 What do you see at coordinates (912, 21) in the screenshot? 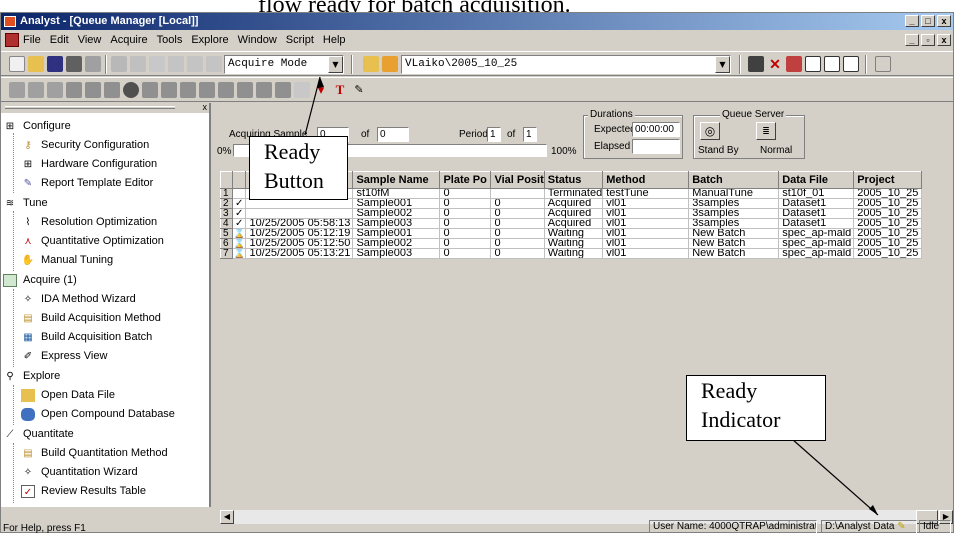
I see `minimize-button: _` at bounding box center [912, 21].